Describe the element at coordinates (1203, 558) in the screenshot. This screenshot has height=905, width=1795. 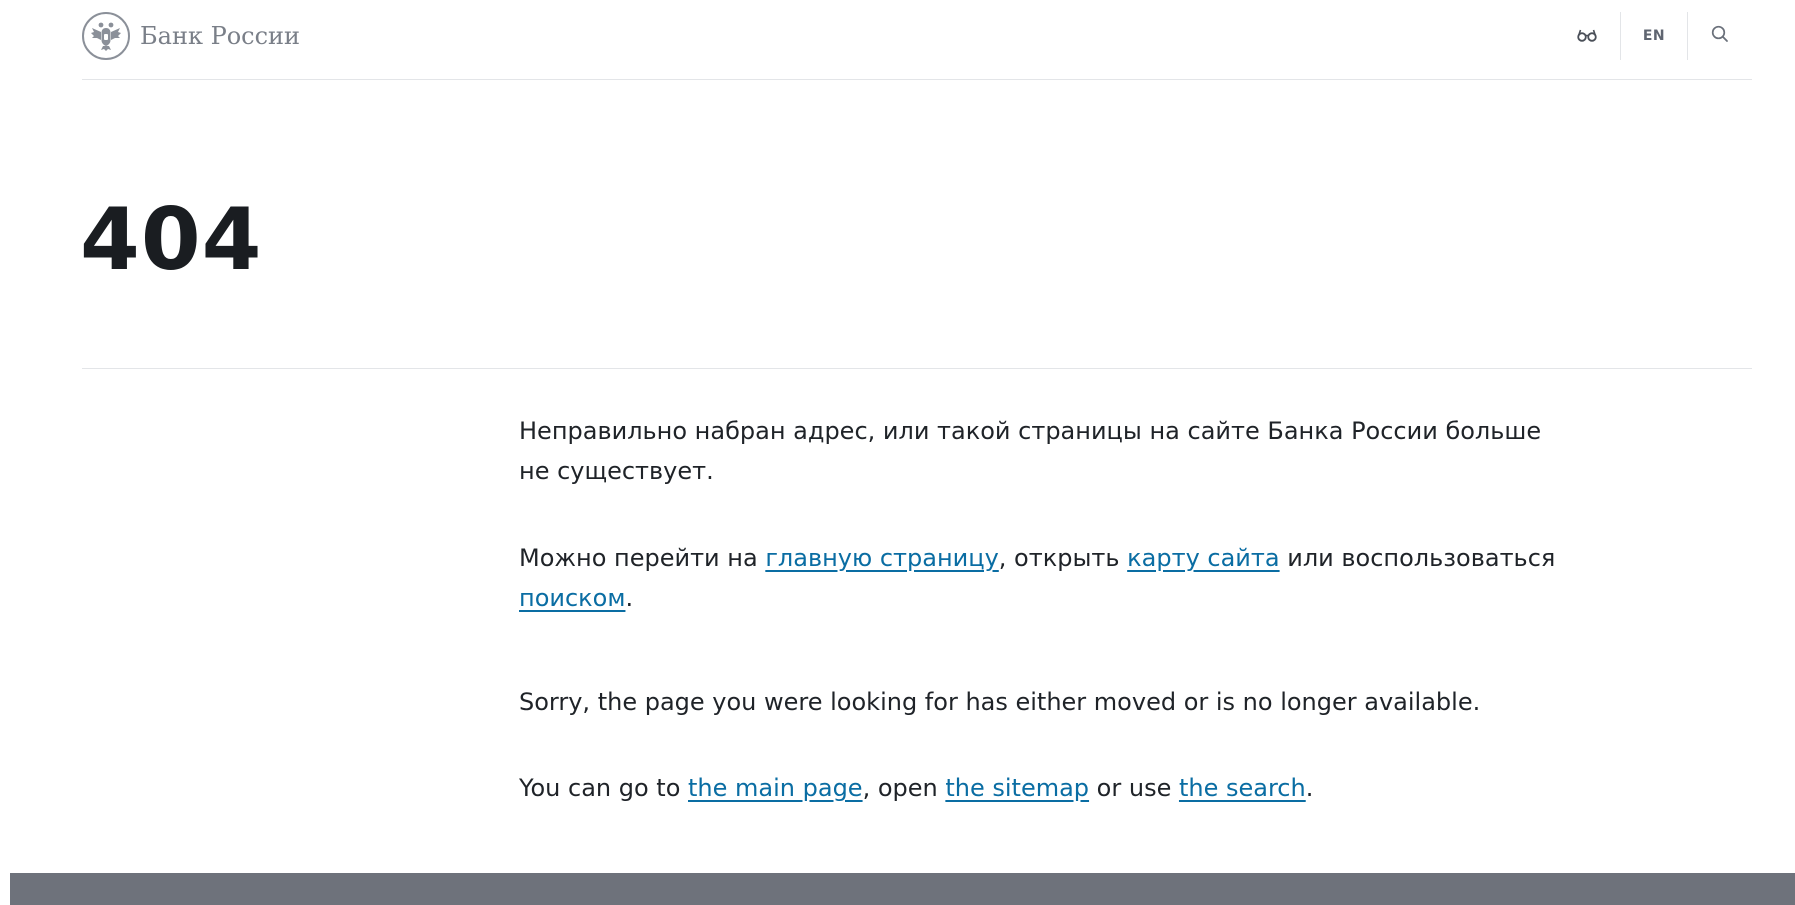
I see `sitemap-link-ru: карту сайта` at that location.